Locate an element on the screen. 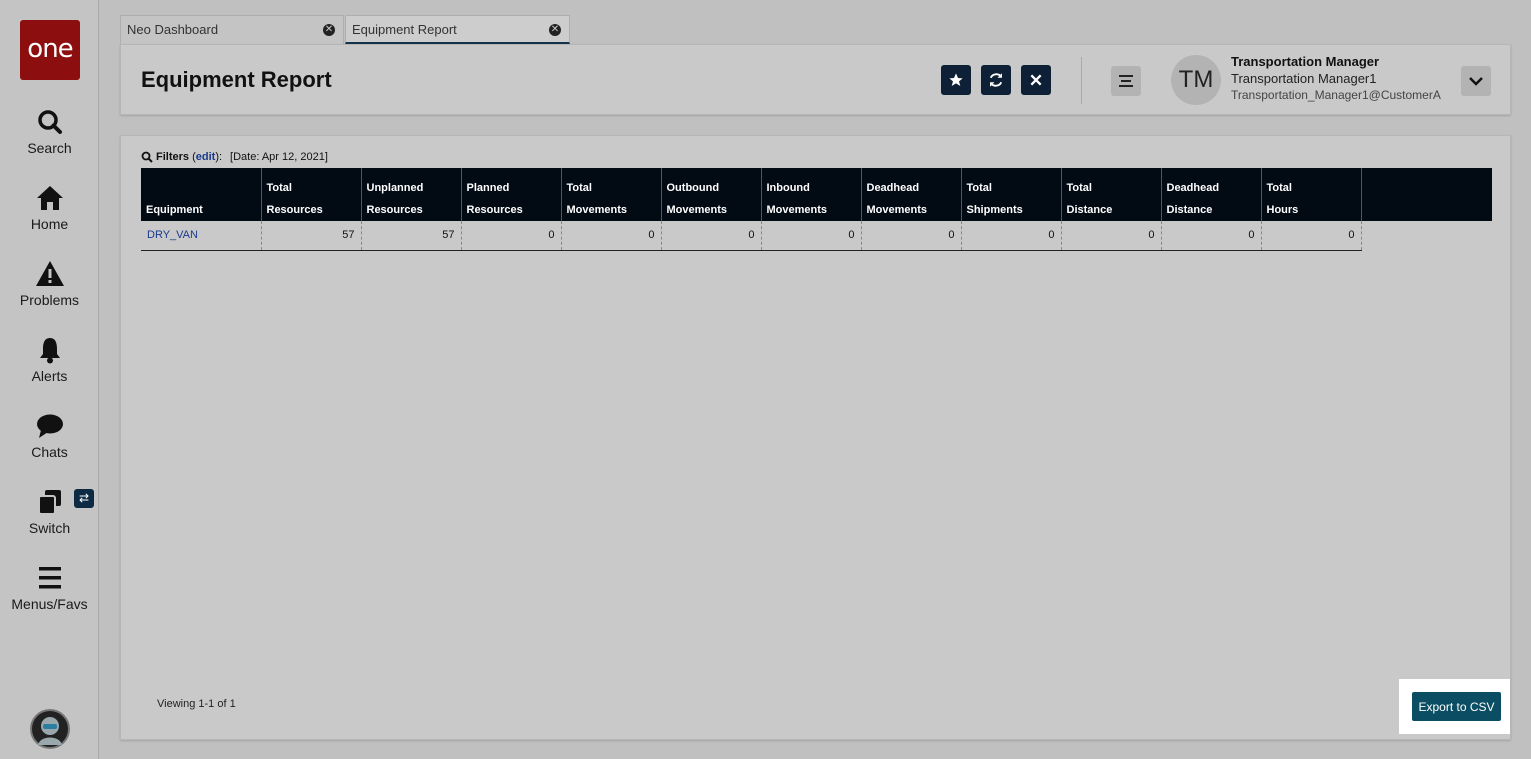 The image size is (1531, 759). sidebar-item-label: Search is located at coordinates (49, 148).